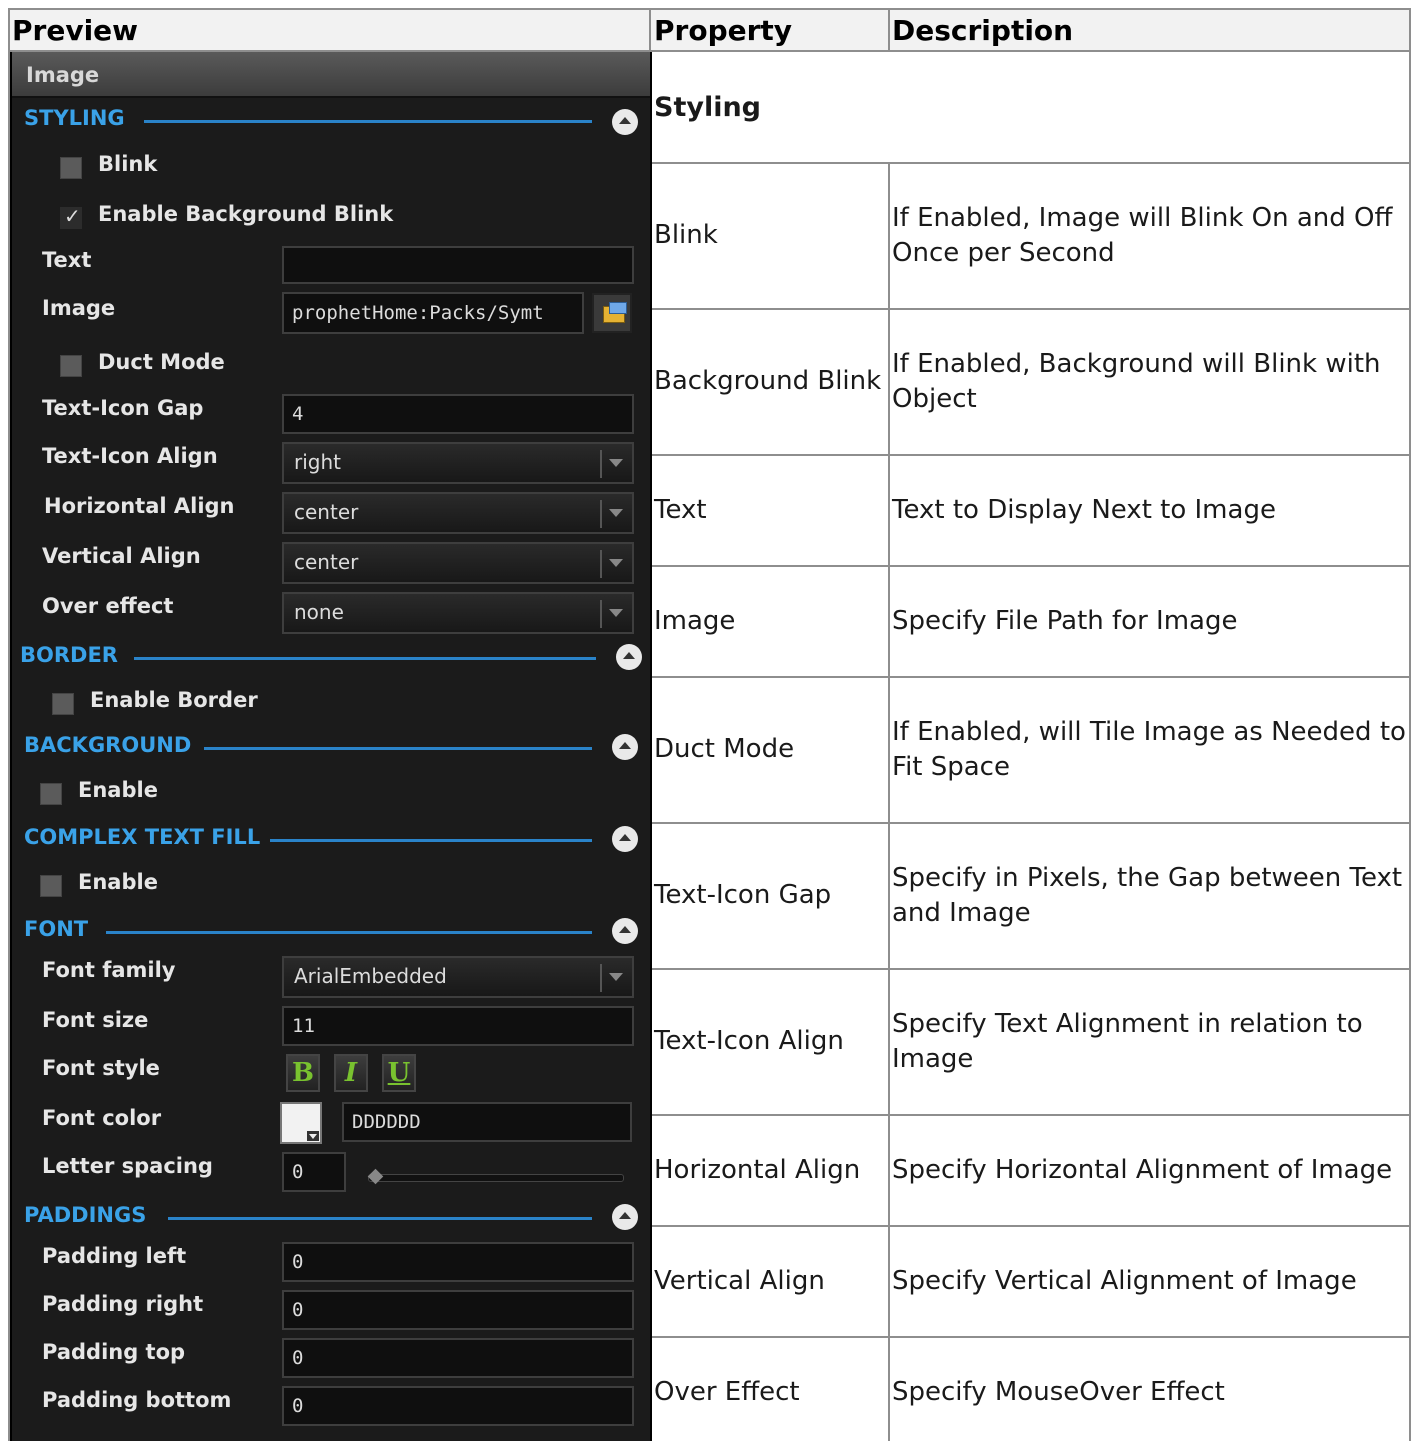  Describe the element at coordinates (351, 1073) in the screenshot. I see `italic-button: I` at that location.